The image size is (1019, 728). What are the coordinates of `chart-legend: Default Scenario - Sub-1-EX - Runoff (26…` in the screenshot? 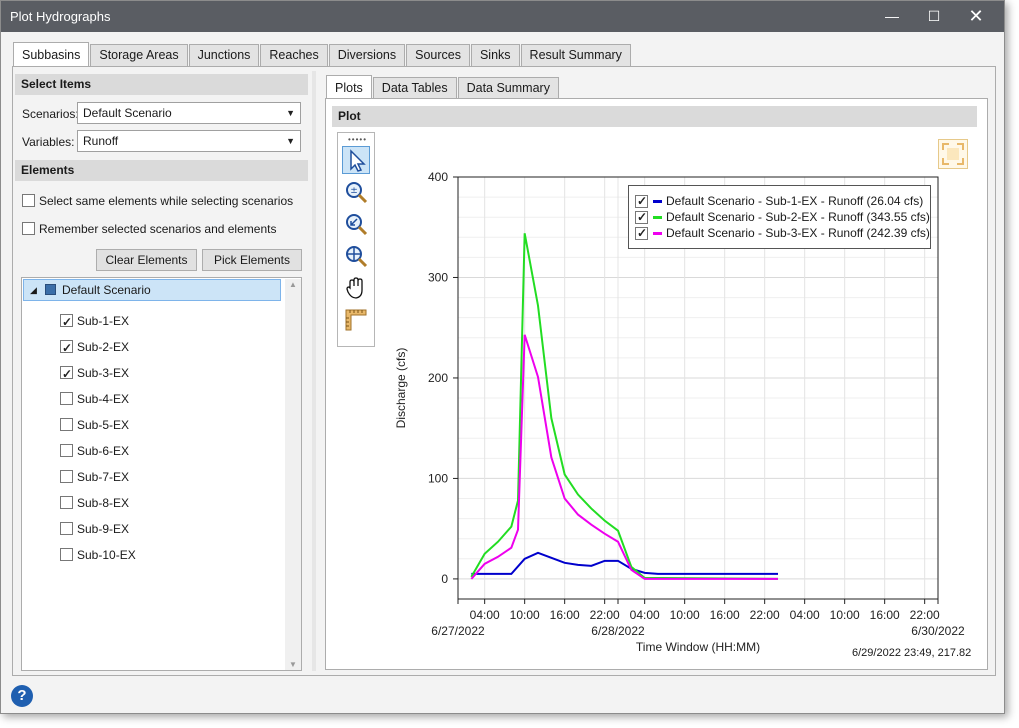 It's located at (779, 217).